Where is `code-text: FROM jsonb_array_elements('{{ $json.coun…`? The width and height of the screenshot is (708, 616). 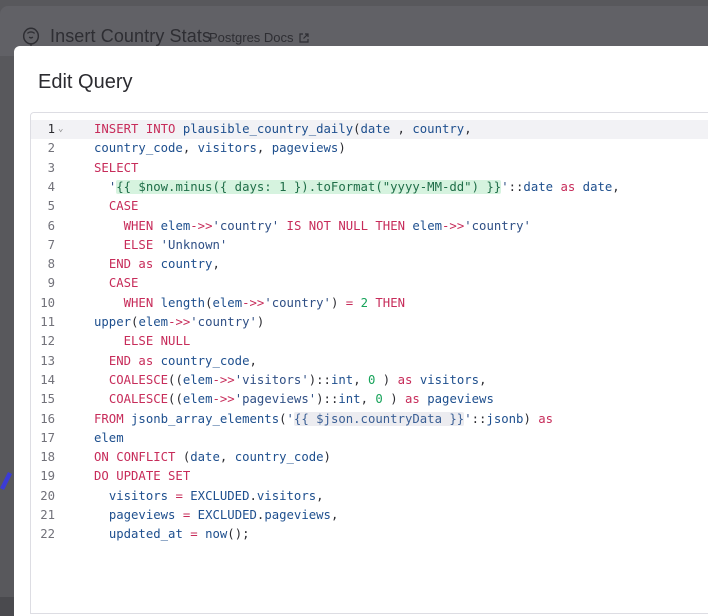
code-text: FROM jsonb_array_elements('{{ $json.coun… is located at coordinates (324, 418).